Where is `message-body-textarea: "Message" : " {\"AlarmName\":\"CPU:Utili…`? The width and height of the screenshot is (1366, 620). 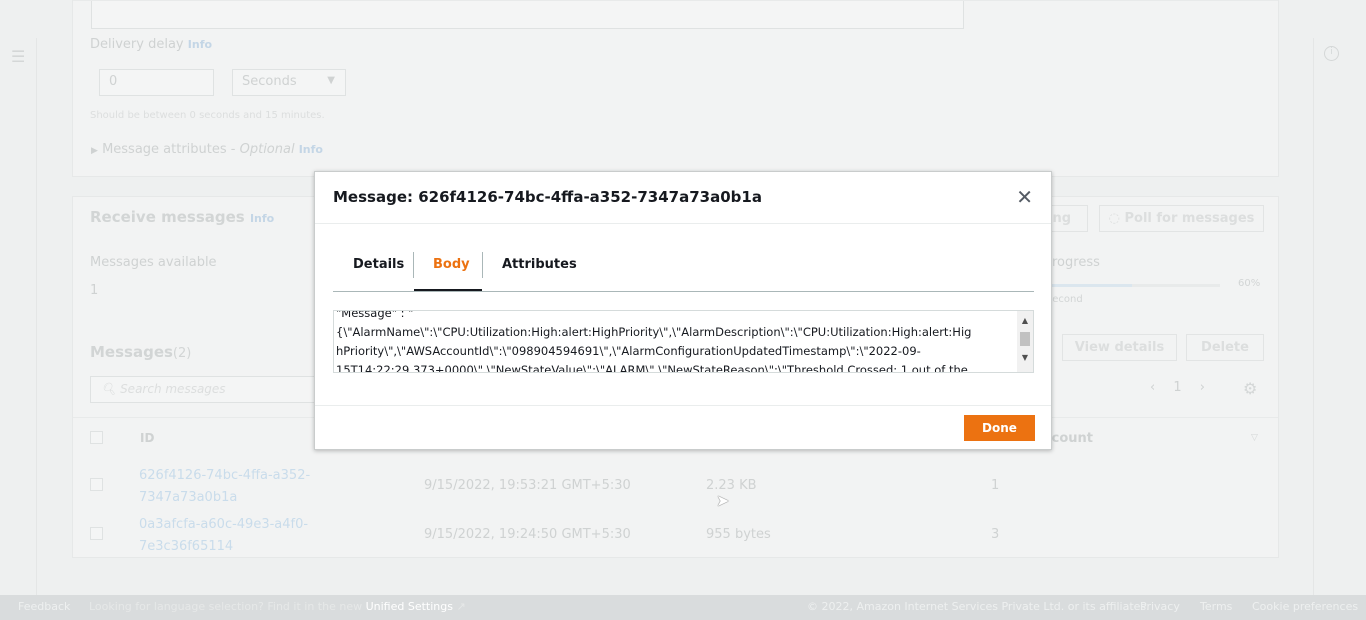
message-body-textarea: "Message" : " {\"AlarmName\":\"CPU:Utili… is located at coordinates (683, 341).